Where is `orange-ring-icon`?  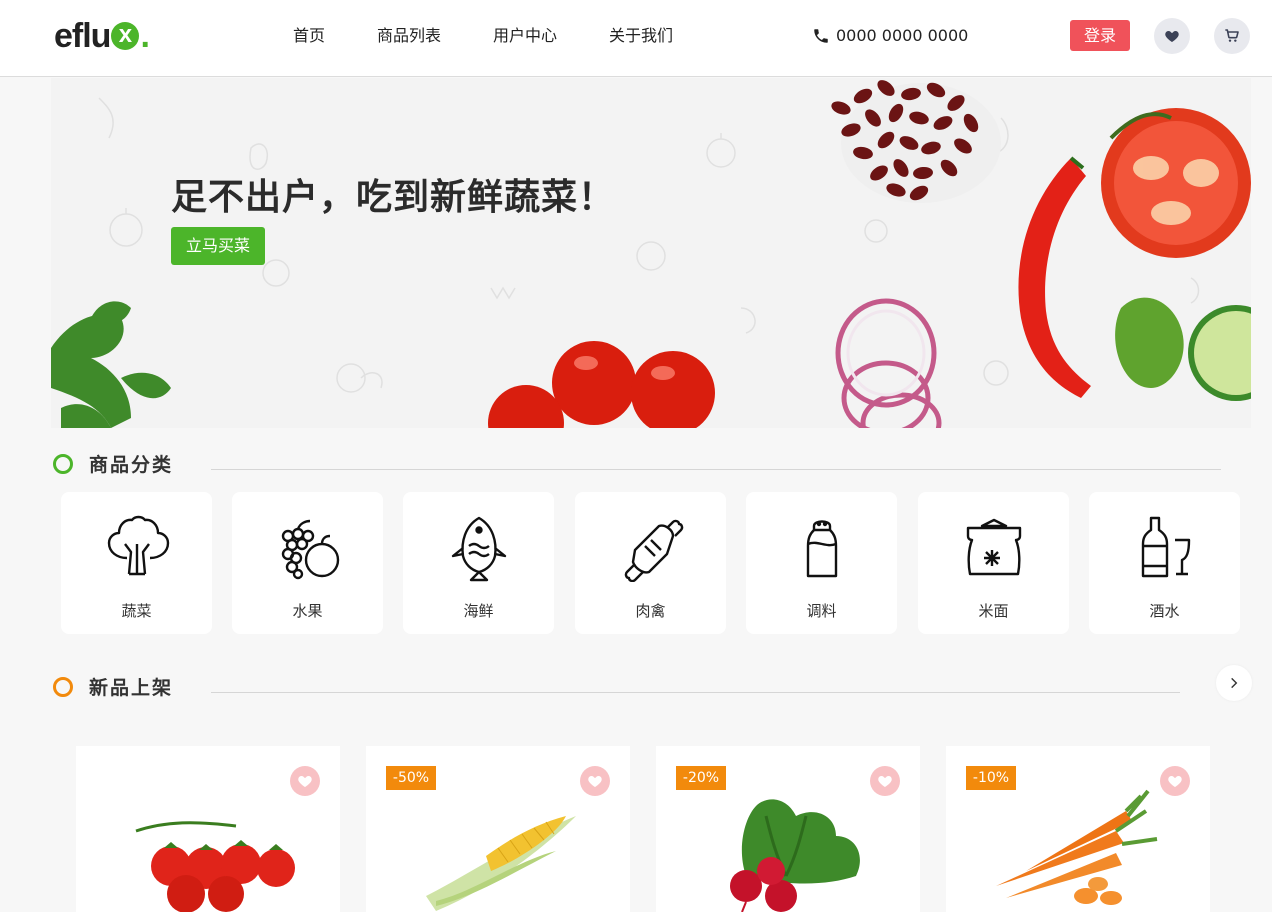 orange-ring-icon is located at coordinates (63, 686).